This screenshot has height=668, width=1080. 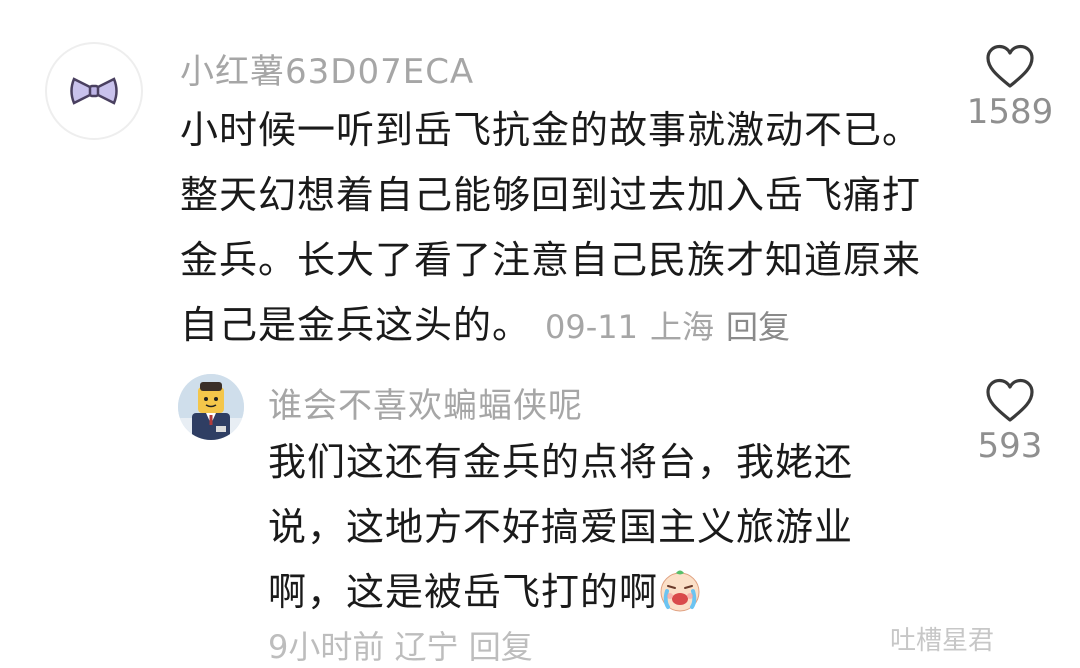 What do you see at coordinates (551, 195) in the screenshot?
I see `comment-line: 整天幻想着自己能够回到过去加入岳飞痛打` at bounding box center [551, 195].